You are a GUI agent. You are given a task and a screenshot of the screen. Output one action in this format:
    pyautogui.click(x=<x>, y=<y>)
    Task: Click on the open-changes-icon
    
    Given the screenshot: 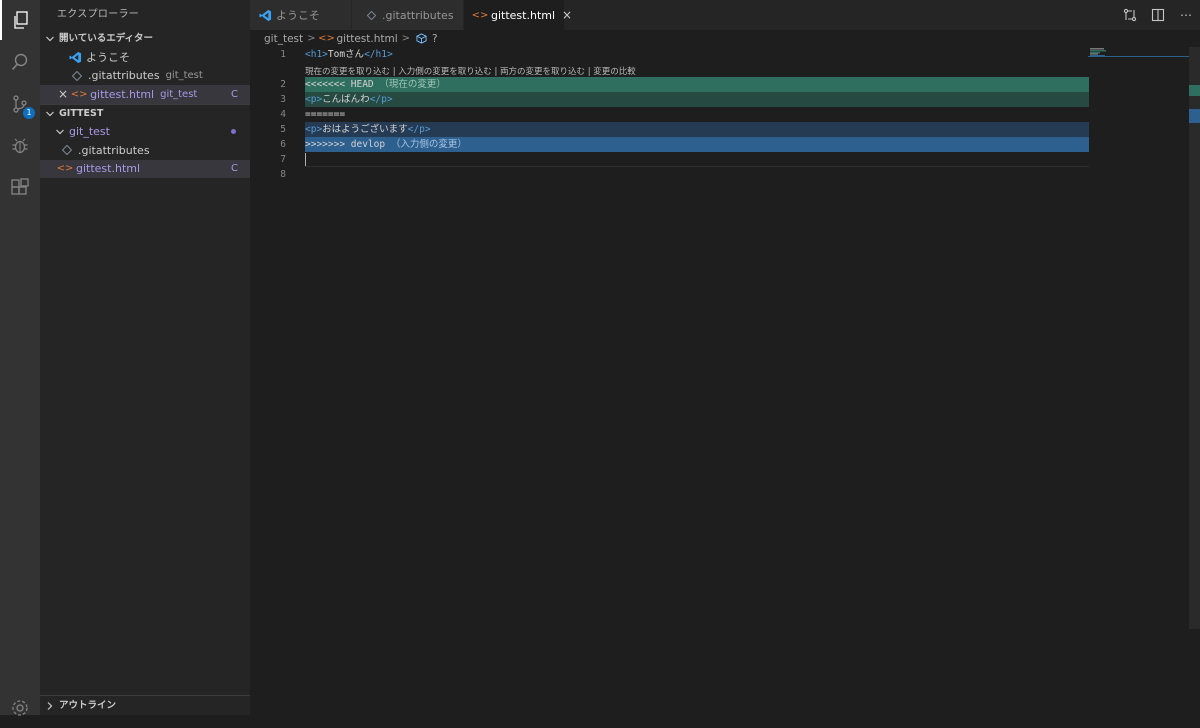 What is the action you would take?
    pyautogui.click(x=1130, y=15)
    